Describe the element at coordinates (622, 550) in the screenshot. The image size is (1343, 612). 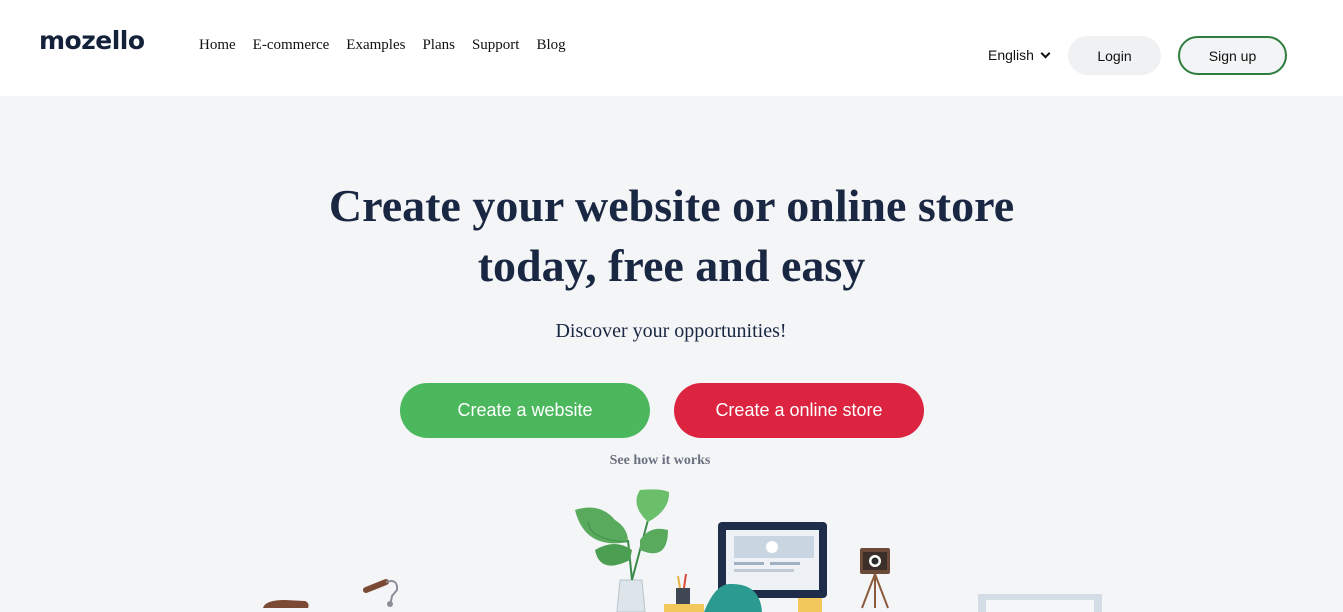
I see `plant-icon` at that location.